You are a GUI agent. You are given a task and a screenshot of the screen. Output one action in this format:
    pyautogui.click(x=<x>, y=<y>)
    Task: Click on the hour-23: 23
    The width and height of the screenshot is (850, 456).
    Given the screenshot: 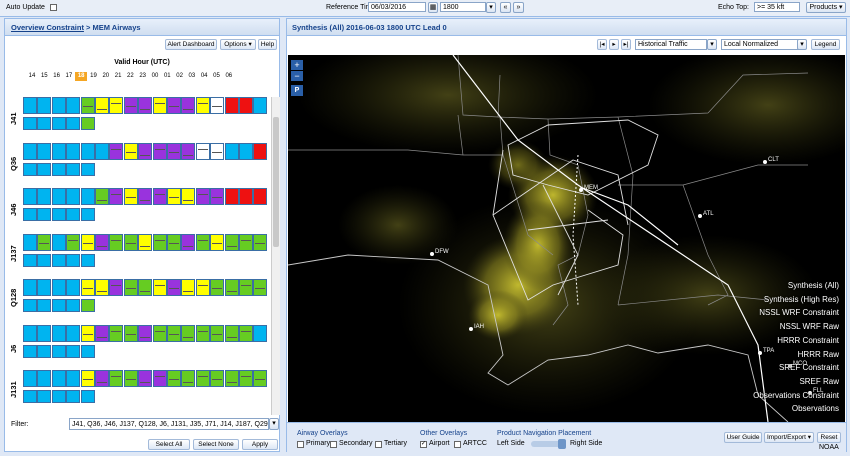 What is the action you would take?
    pyautogui.click(x=143, y=76)
    